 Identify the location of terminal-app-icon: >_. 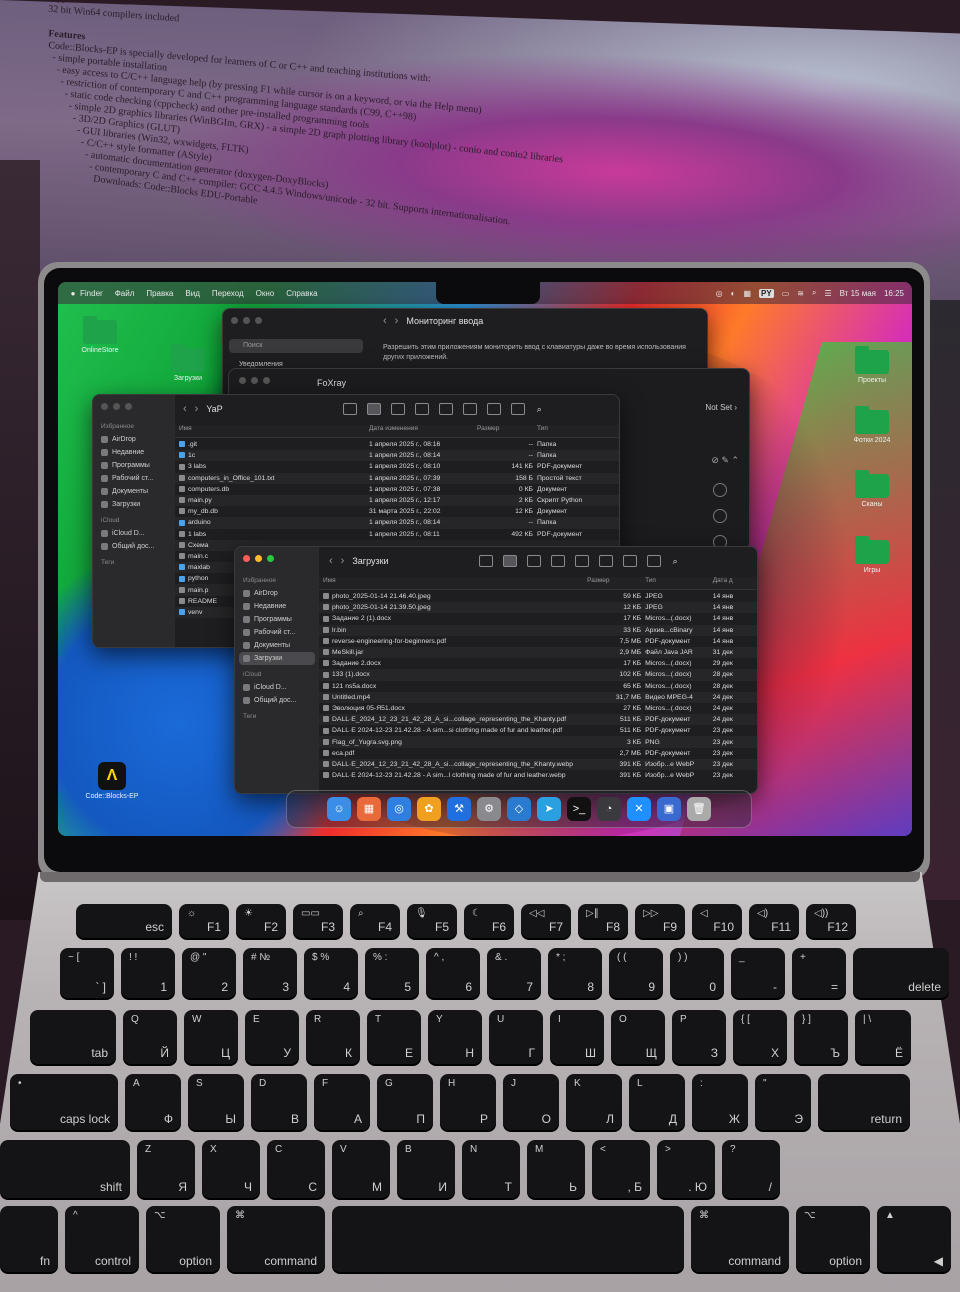
(579, 809).